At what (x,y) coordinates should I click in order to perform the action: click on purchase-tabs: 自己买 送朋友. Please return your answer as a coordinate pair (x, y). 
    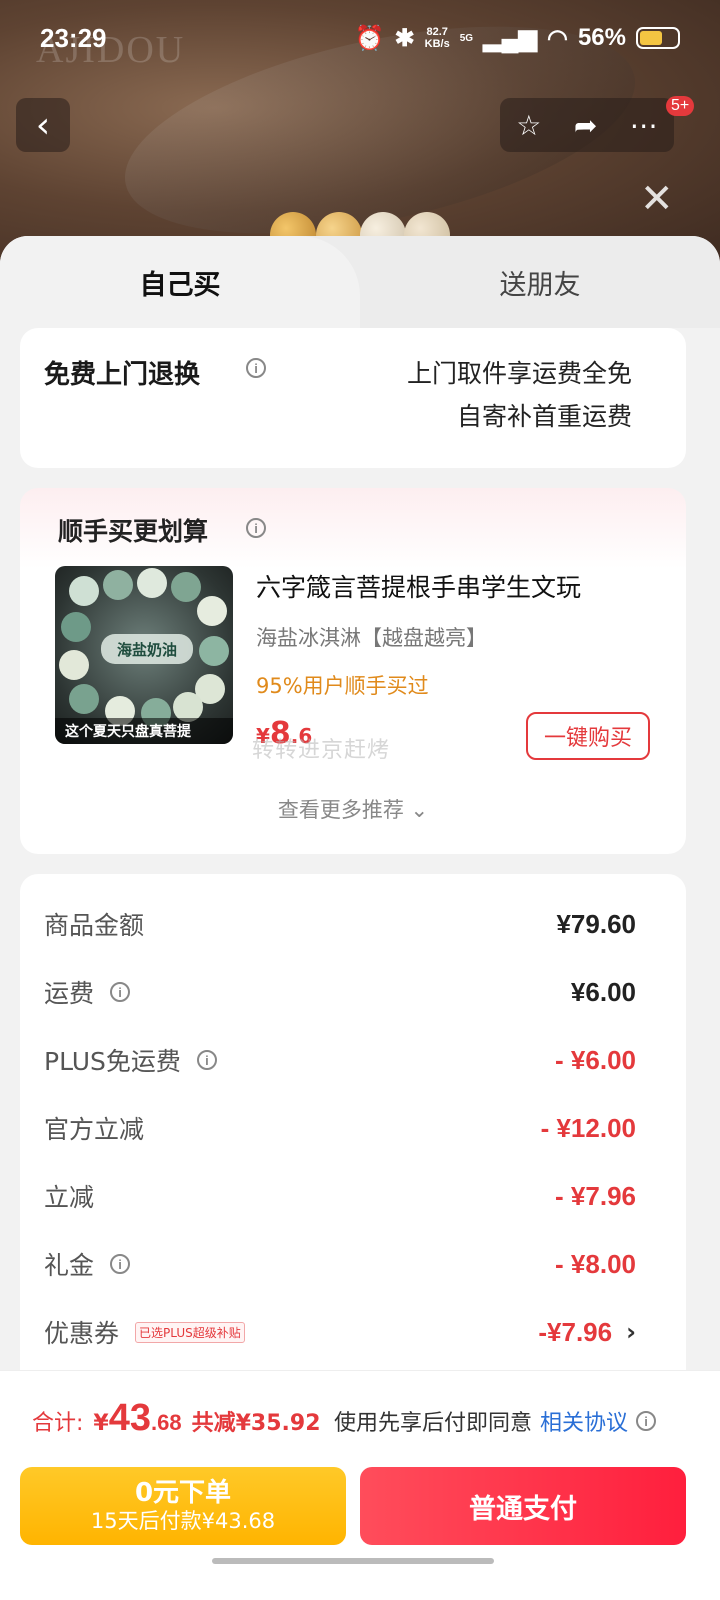
    Looking at the image, I should click on (360, 282).